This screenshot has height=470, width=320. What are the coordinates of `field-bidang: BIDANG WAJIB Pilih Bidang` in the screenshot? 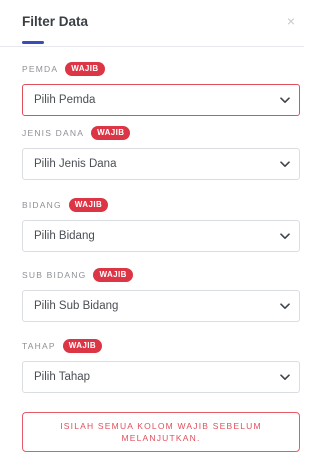 It's located at (161, 224).